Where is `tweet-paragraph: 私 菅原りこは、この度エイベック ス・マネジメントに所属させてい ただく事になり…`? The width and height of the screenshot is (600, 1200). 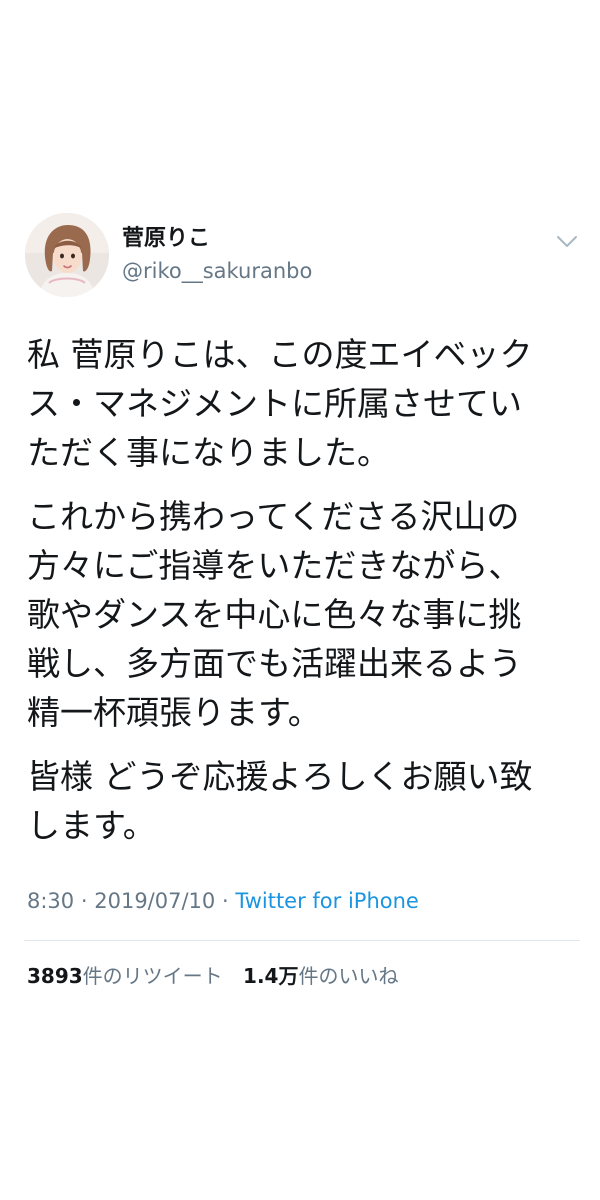 tweet-paragraph: 私 菅原りこは、この度エイベック ス・マネジメントに所属させてい ただく事になり… is located at coordinates (280, 403).